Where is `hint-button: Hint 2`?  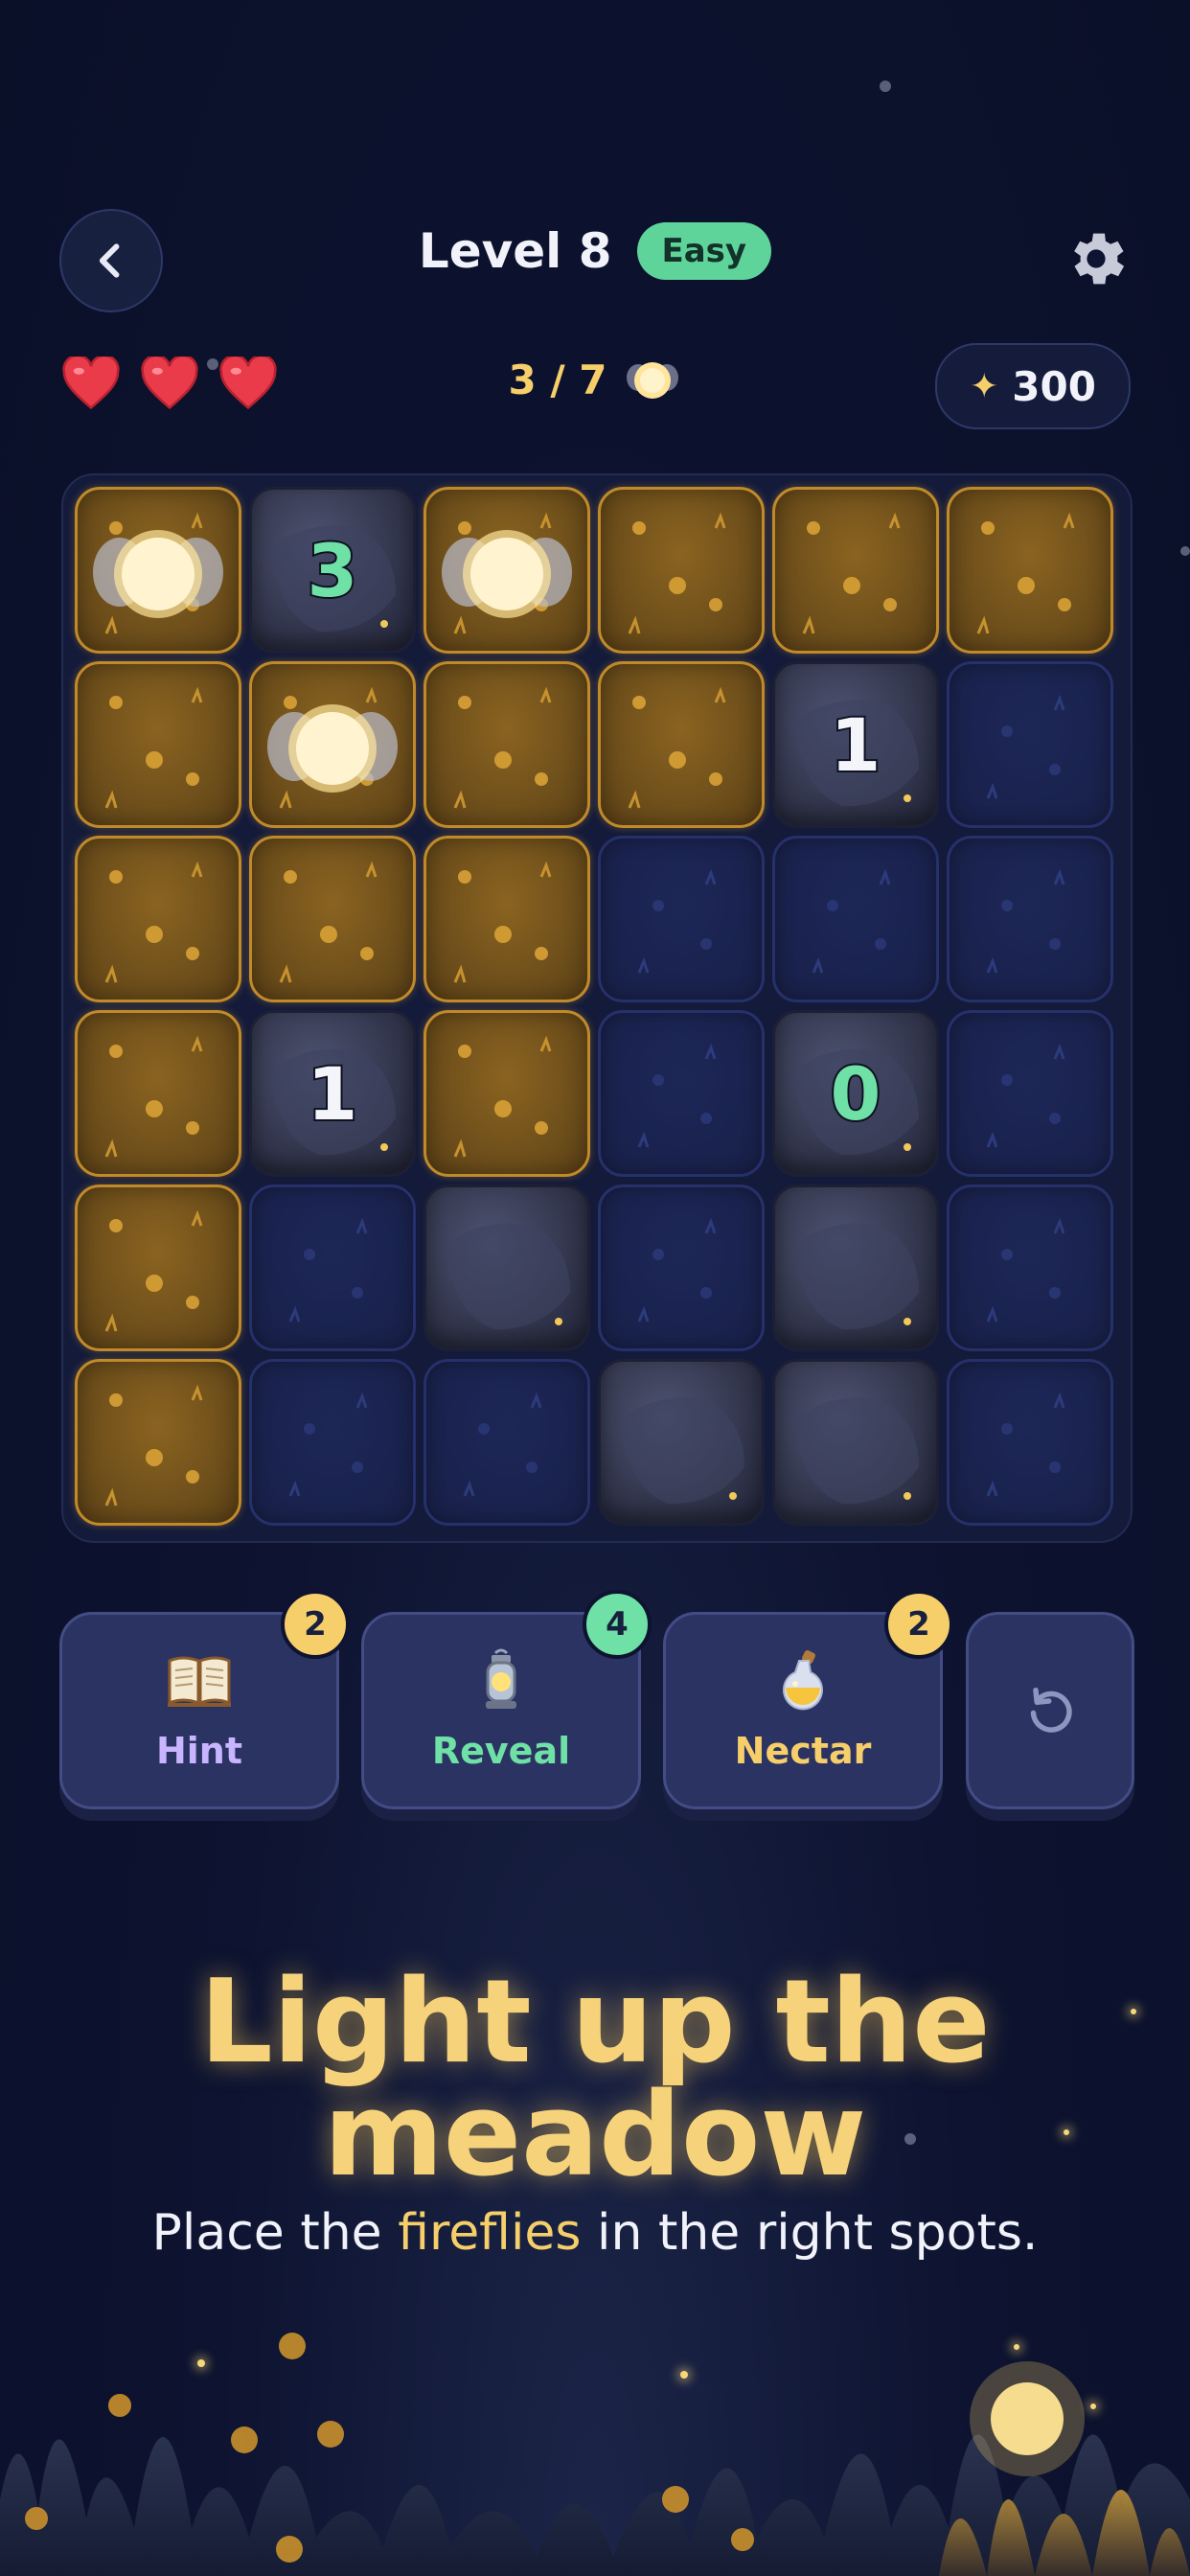
hint-button: Hint 2 is located at coordinates (205, 1699).